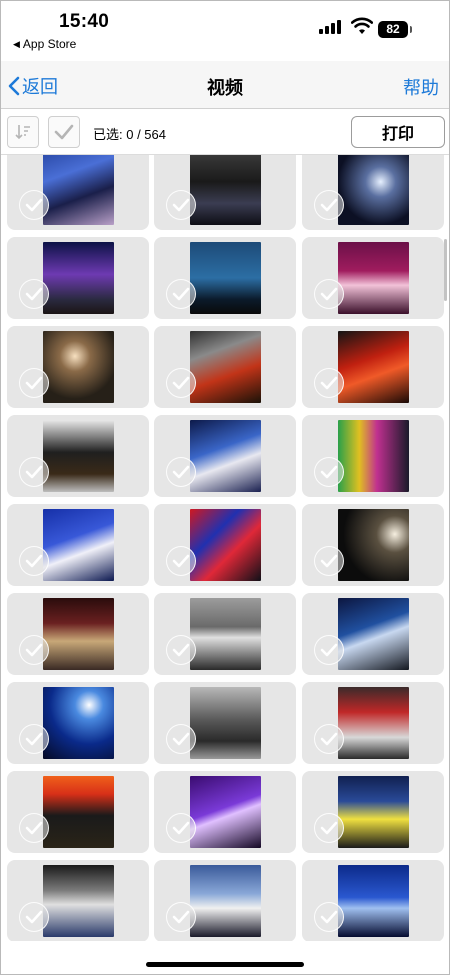  Describe the element at coordinates (330, 27) in the screenshot. I see `cellular-signal-icon` at that location.